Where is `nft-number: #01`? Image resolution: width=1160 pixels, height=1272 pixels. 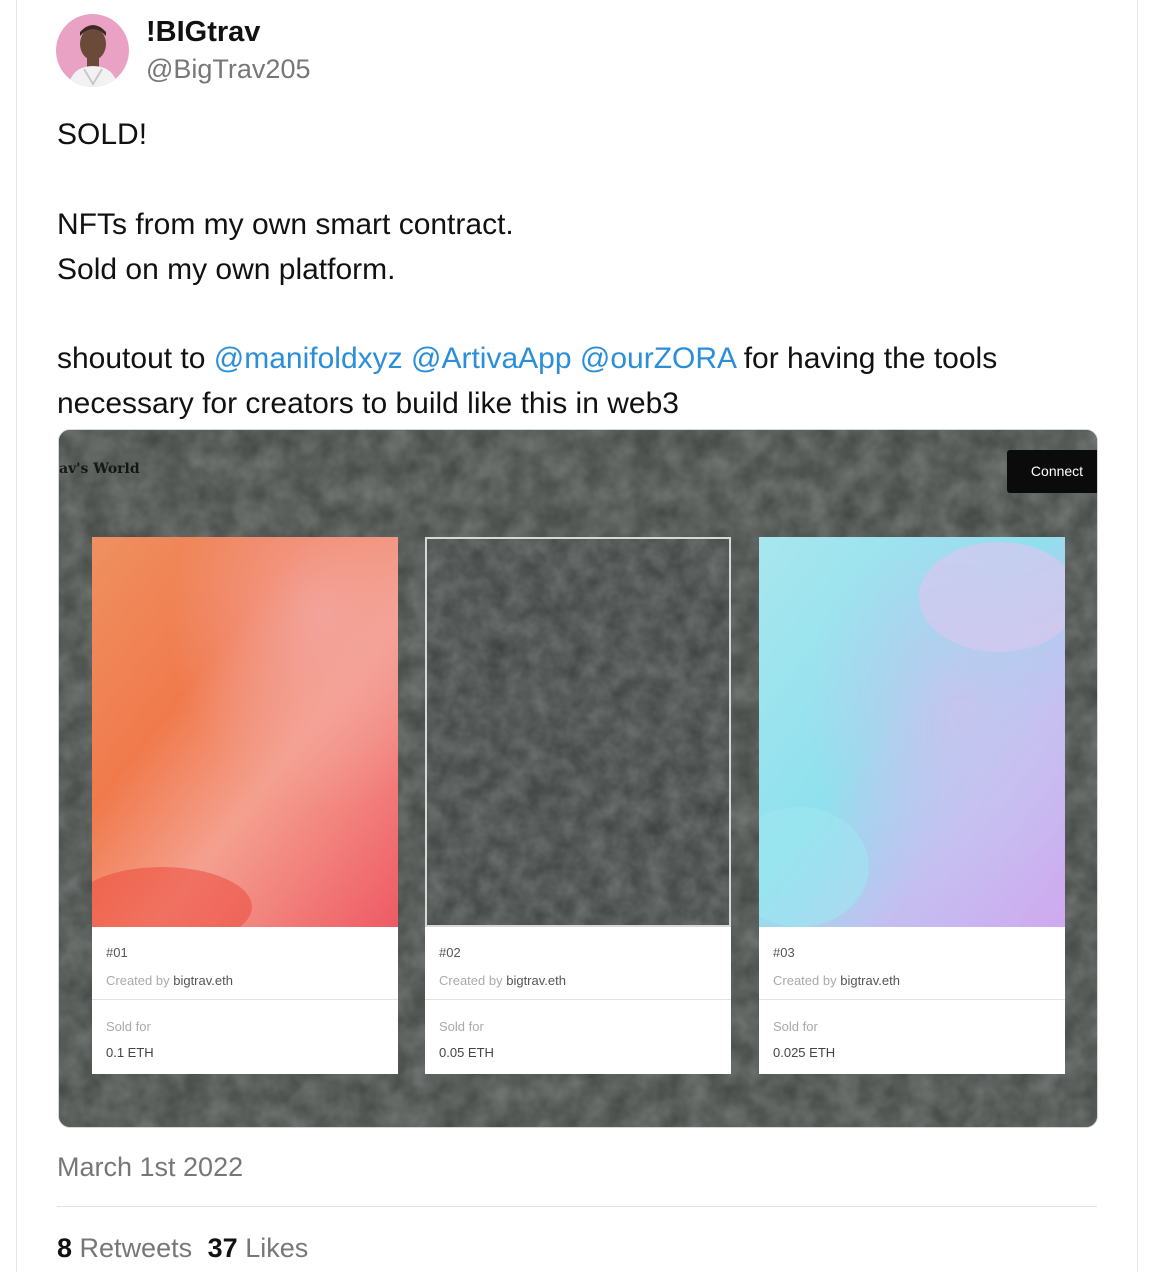
nft-number: #01 is located at coordinates (117, 952).